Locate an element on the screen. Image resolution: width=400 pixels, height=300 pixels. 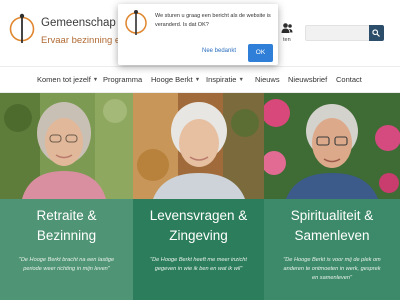
panel-quote: anderen te ontmoeten in werk, gesprek is located at coordinates (332, 269).